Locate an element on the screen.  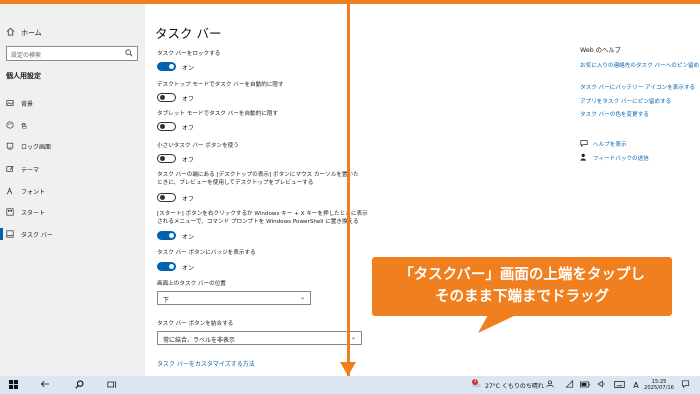
sidebar-home: ホーム is located at coordinates (24, 32).